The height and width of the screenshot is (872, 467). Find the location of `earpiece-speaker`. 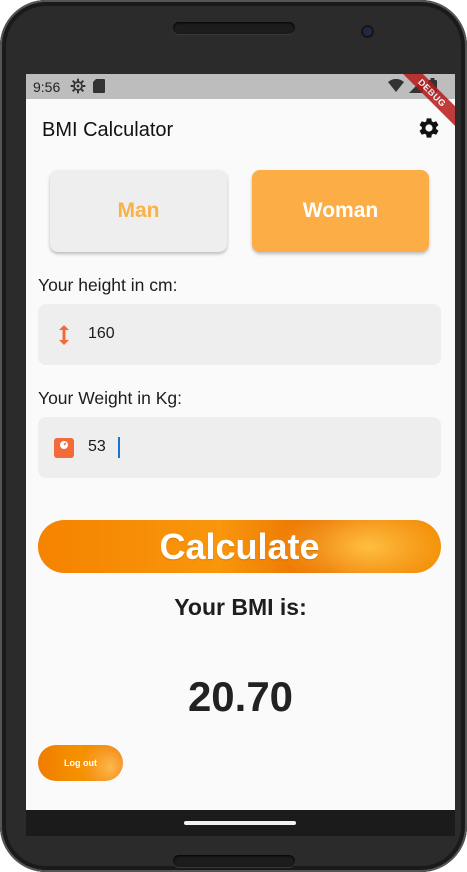

earpiece-speaker is located at coordinates (234, 28).